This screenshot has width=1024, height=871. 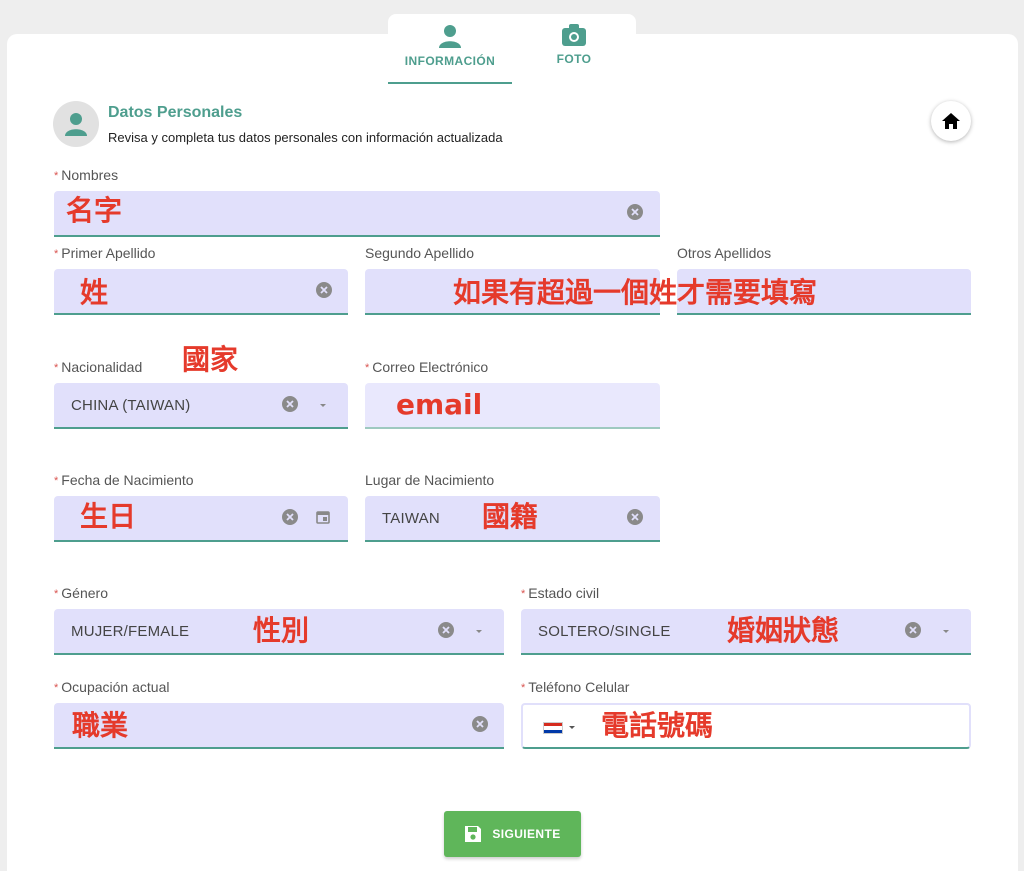 What do you see at coordinates (427, 367) in the screenshot?
I see `correo-label: * Correo Electrónico` at bounding box center [427, 367].